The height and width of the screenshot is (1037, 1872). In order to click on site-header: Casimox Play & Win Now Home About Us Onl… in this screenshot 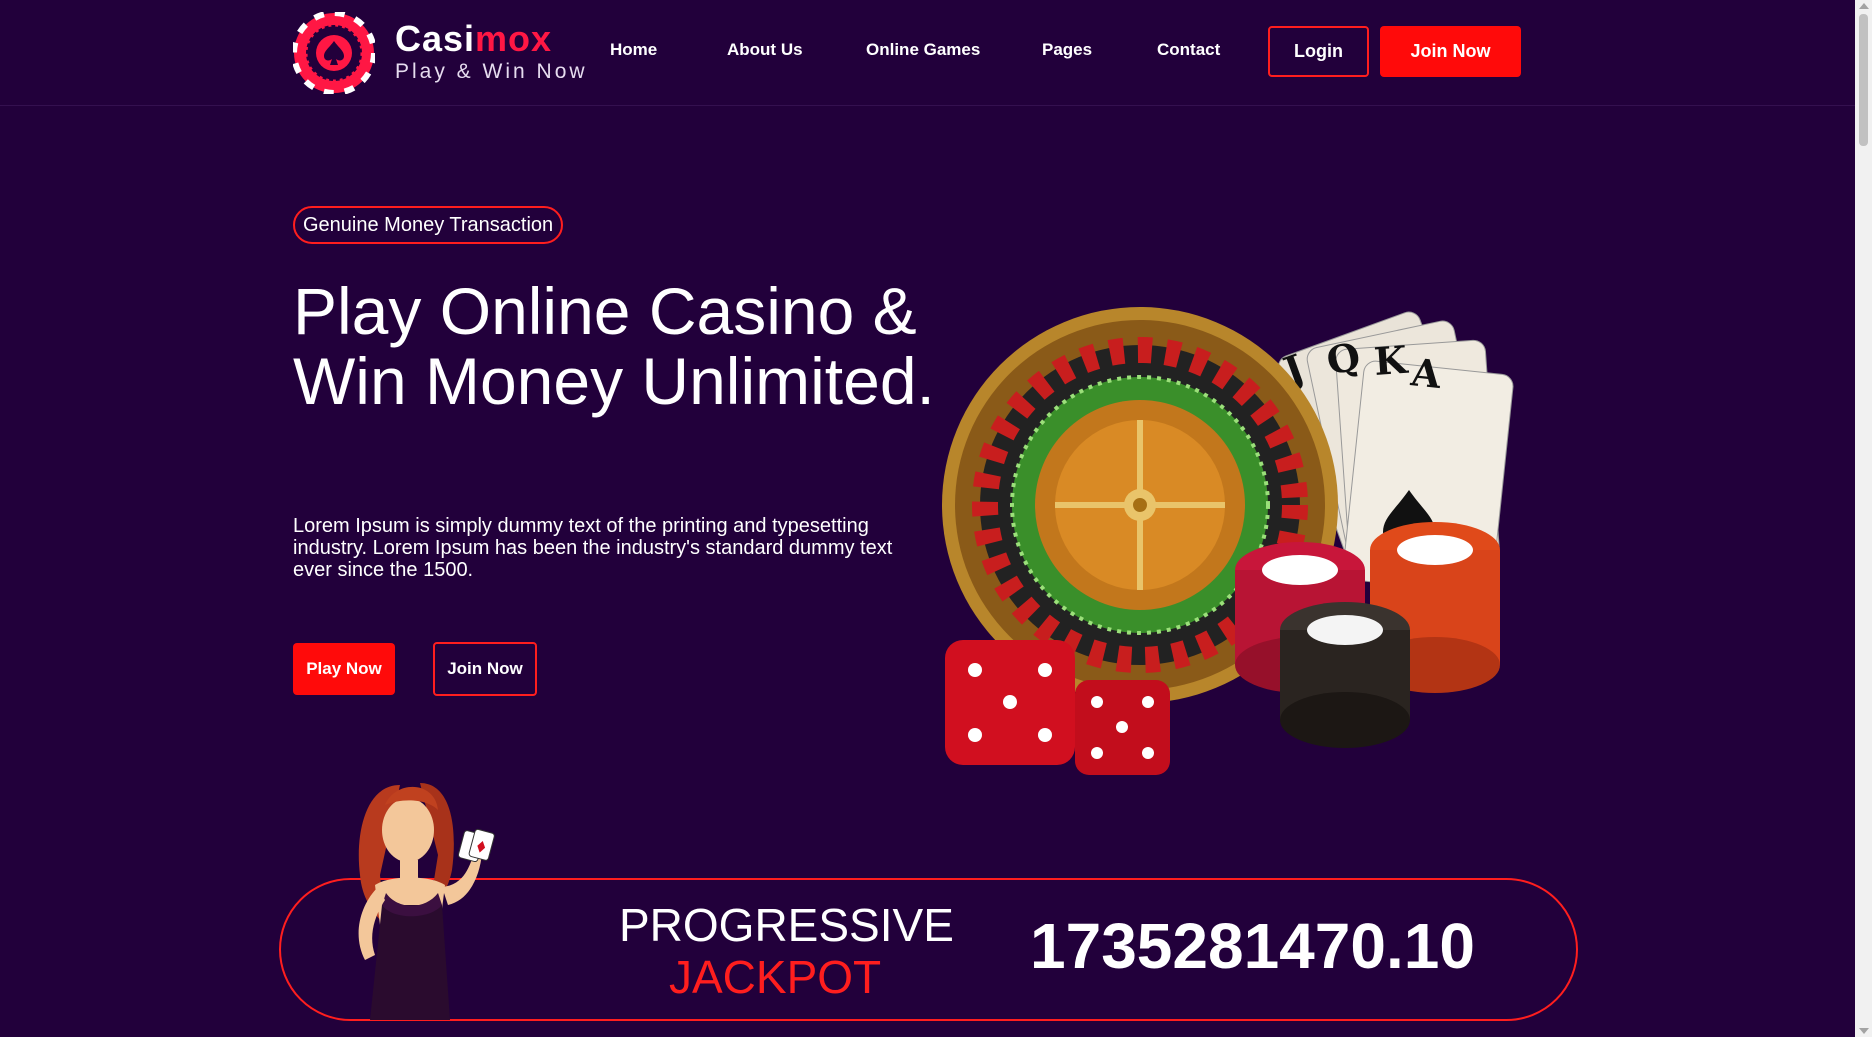, I will do `click(927, 53)`.